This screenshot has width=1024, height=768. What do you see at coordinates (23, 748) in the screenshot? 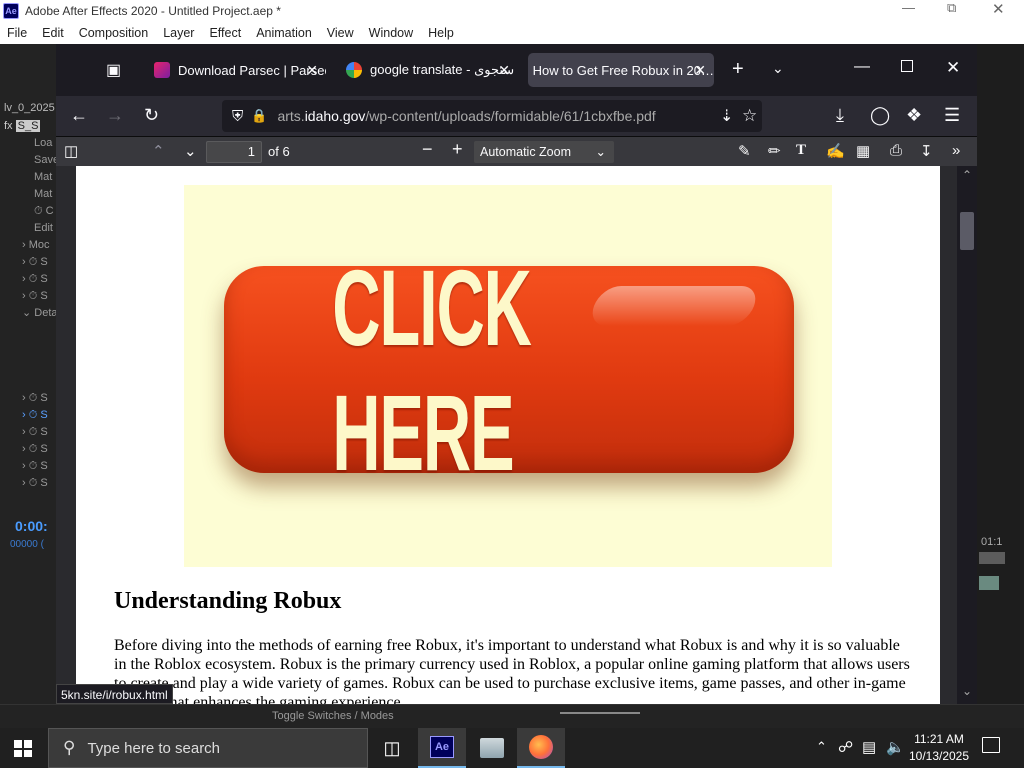
I see `windows-start-icon` at bounding box center [23, 748].